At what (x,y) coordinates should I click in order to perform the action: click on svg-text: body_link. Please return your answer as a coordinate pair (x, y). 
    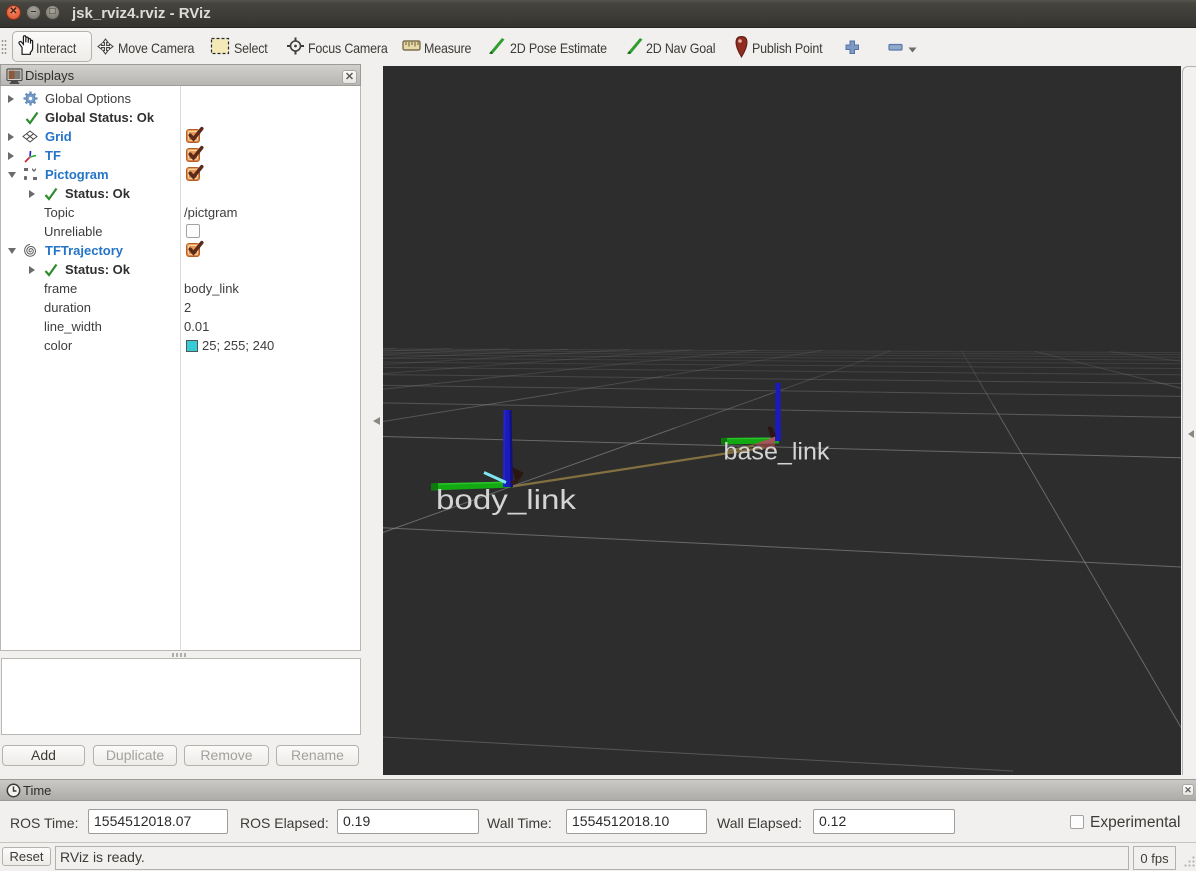
    Looking at the image, I should click on (506, 499).